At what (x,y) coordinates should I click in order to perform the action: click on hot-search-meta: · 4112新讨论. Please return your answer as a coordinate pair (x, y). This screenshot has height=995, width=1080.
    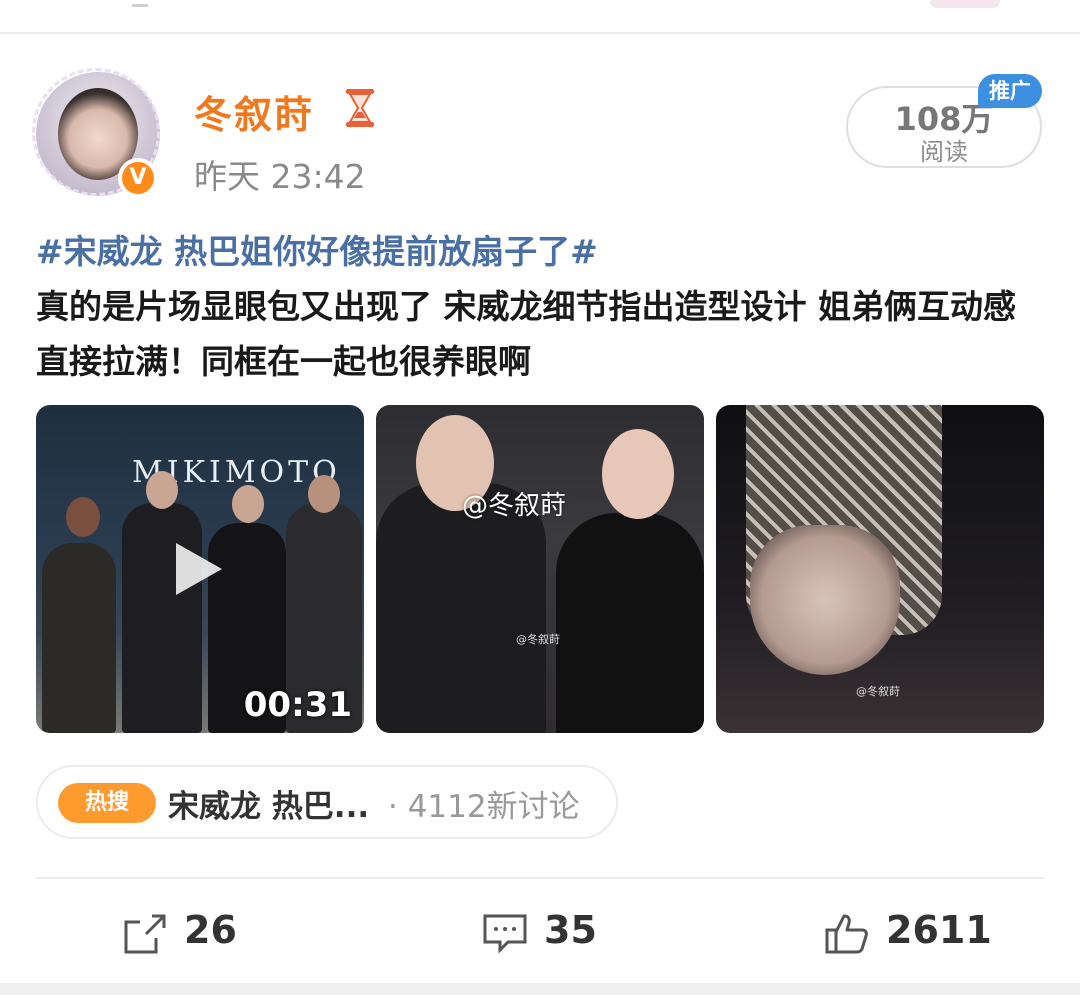
    Looking at the image, I should click on (484, 807).